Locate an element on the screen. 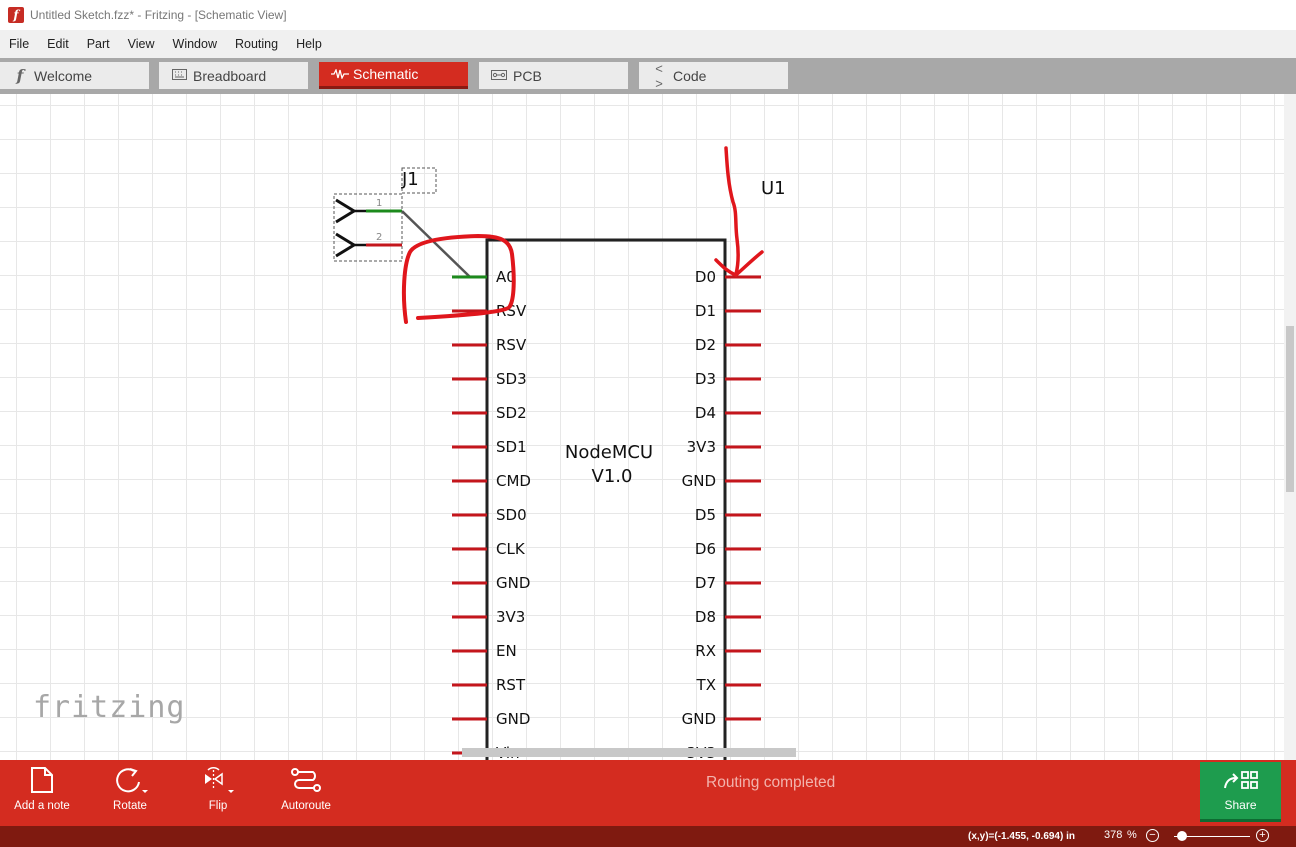  menu-view: View is located at coordinates (141, 44).